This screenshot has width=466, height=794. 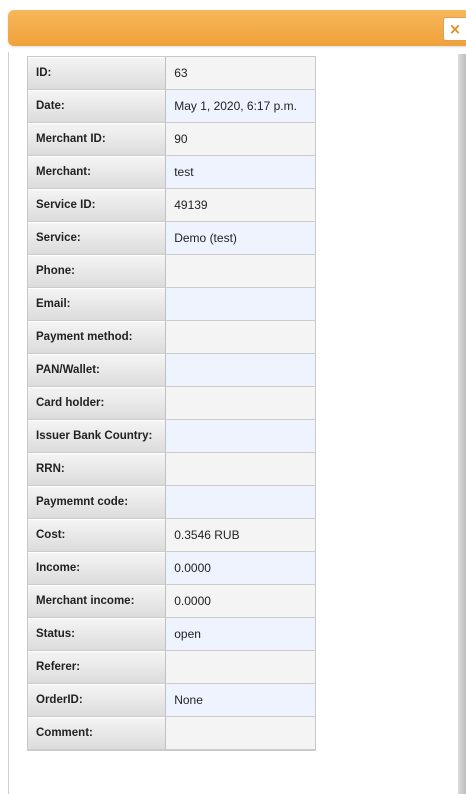 I want to click on close-button: ×, so click(x=454, y=29).